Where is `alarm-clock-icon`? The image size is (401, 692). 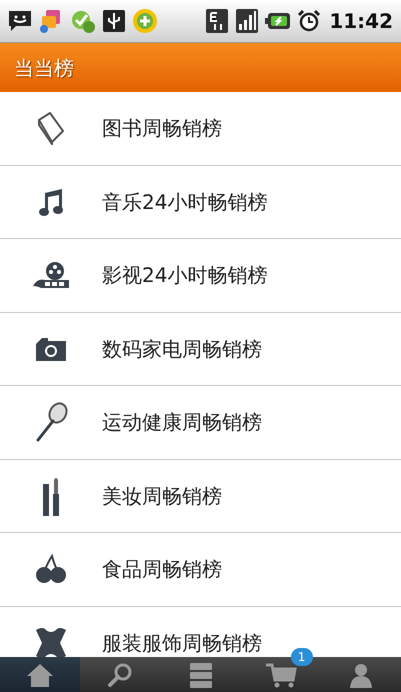 alarm-clock-icon is located at coordinates (309, 21).